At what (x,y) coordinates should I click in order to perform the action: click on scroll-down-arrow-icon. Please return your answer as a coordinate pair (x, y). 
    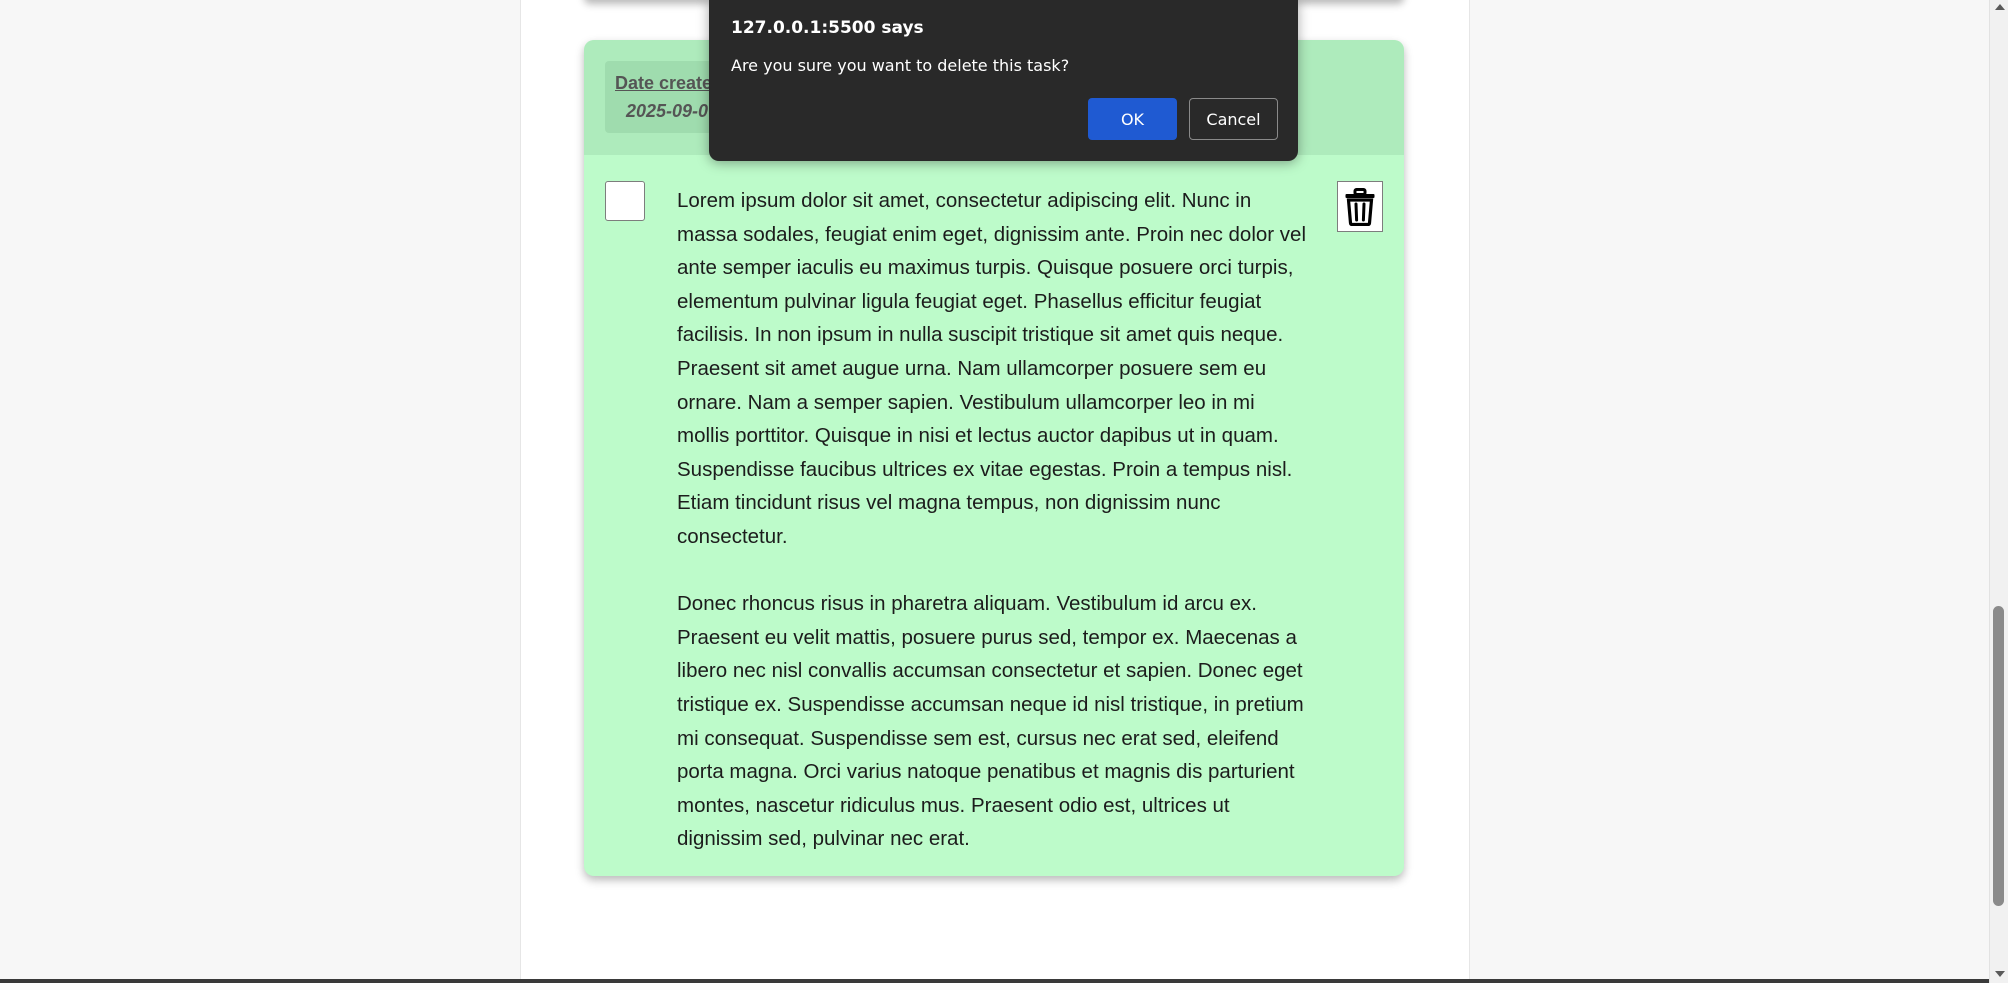
    Looking at the image, I should click on (2000, 974).